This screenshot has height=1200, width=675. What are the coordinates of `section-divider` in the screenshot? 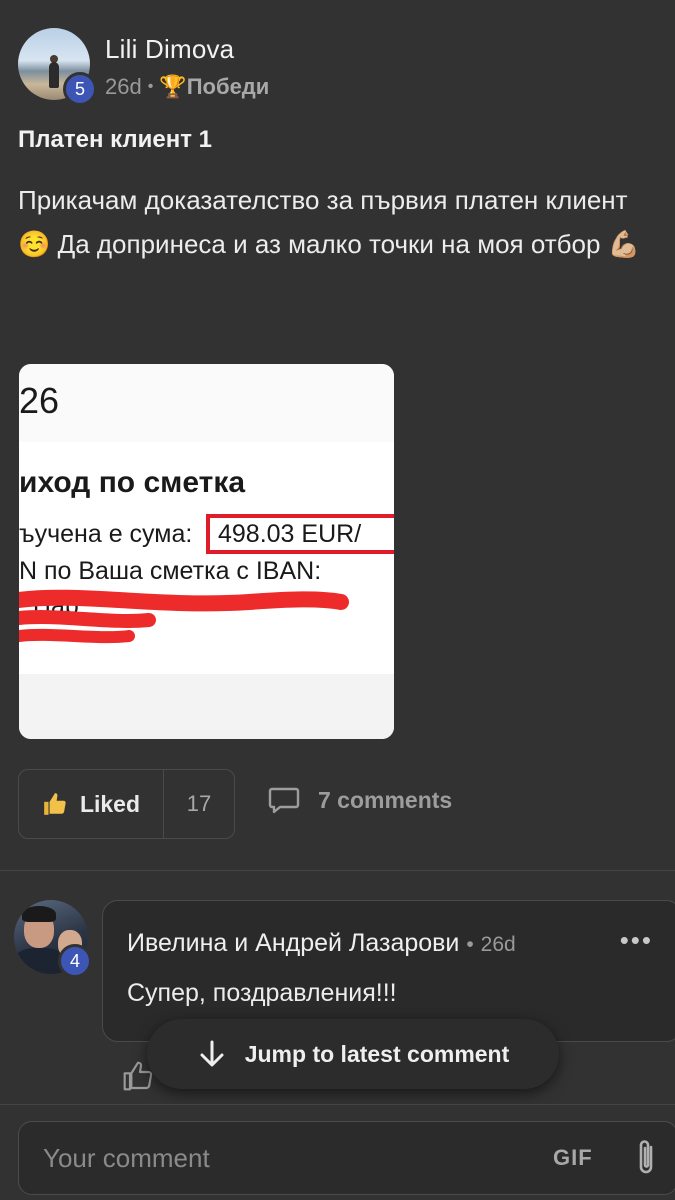 It's located at (337, 870).